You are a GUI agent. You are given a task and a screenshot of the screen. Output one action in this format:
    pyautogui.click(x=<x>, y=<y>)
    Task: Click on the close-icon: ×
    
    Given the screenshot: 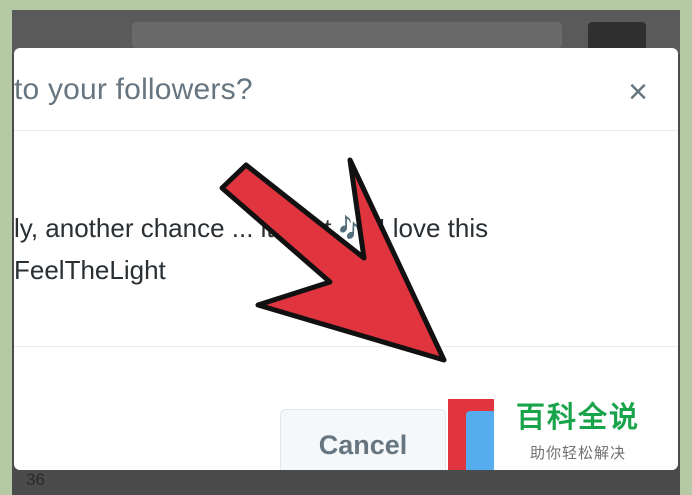 What is the action you would take?
    pyautogui.click(x=638, y=92)
    